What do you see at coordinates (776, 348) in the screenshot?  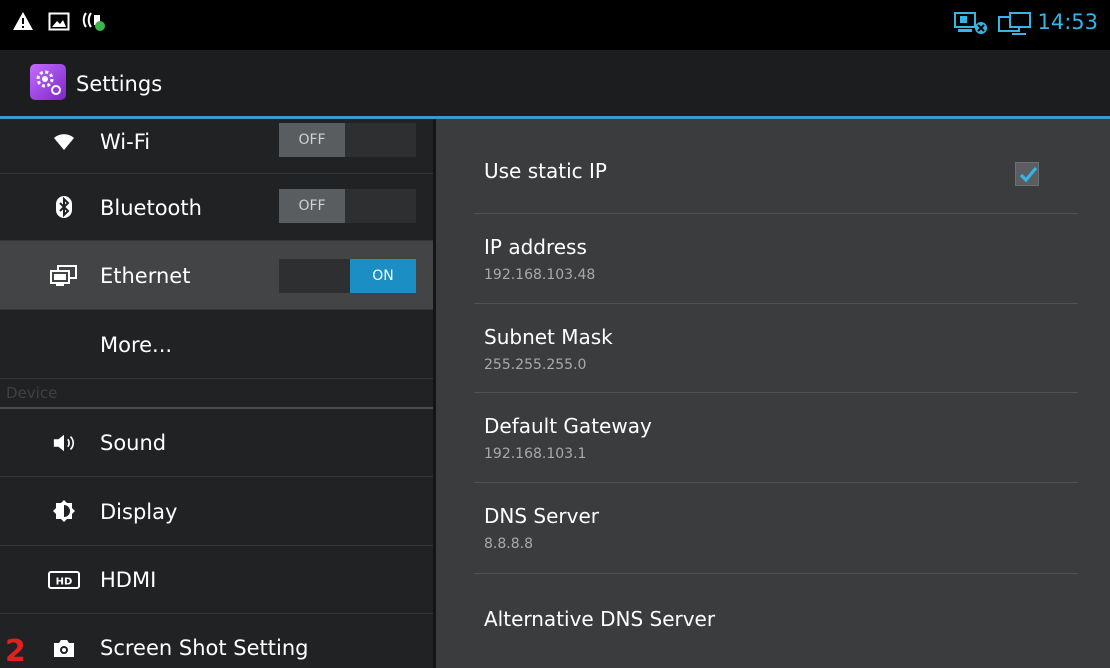 I see `subnet-mask-pref: Subnet Mask 255.255.255.0` at bounding box center [776, 348].